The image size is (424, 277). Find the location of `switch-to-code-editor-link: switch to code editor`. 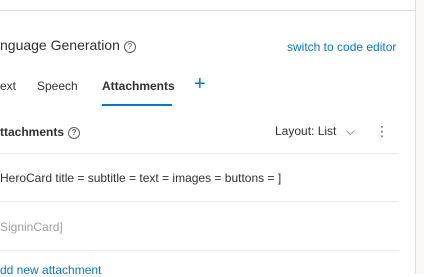

switch-to-code-editor-link: switch to code editor is located at coordinates (341, 47).